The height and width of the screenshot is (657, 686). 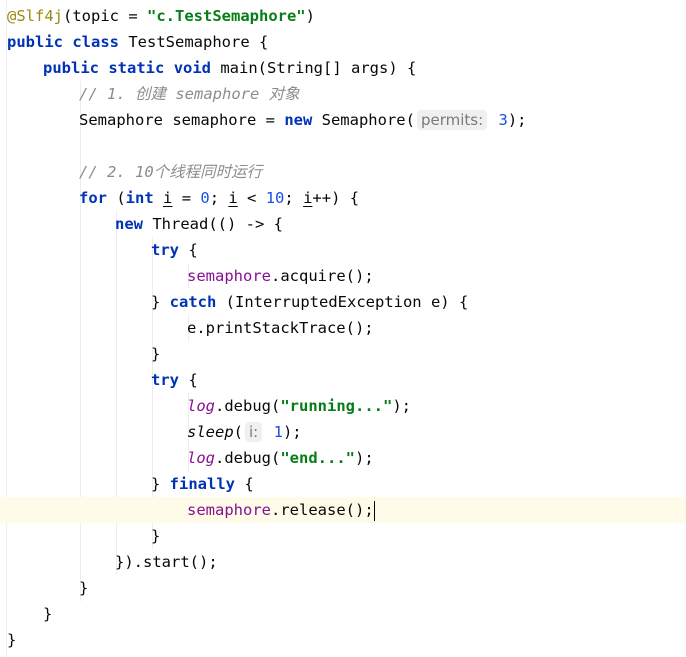 I want to click on code-text: for (int i = 0; i < 10; i++) {, so click(x=219, y=198).